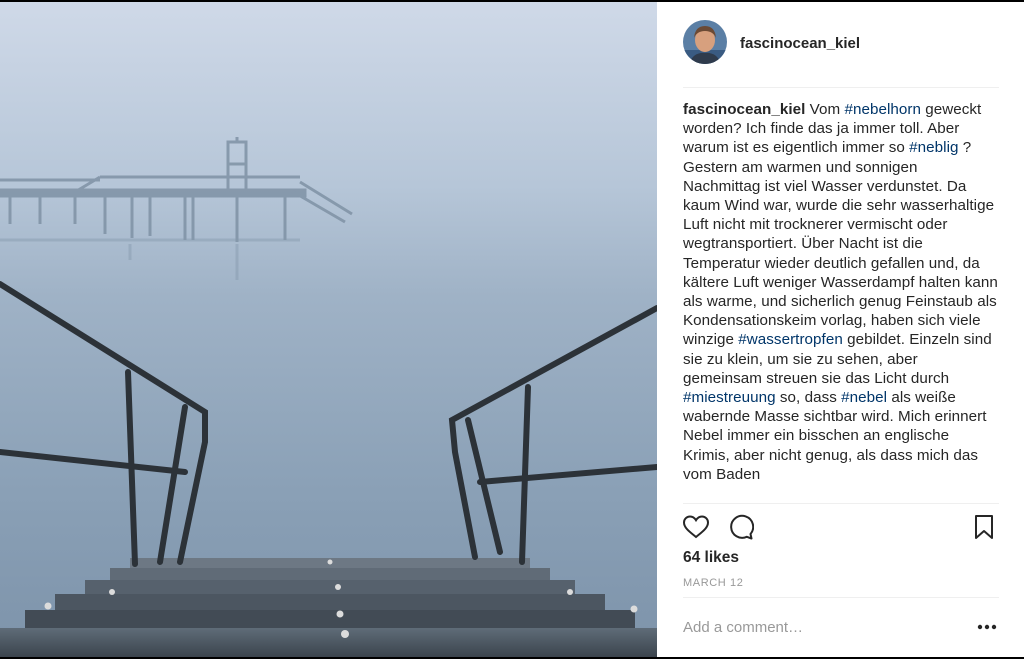 This screenshot has width=1024, height=659. What do you see at coordinates (864, 397) in the screenshot?
I see `hashtag-link: #nebel` at bounding box center [864, 397].